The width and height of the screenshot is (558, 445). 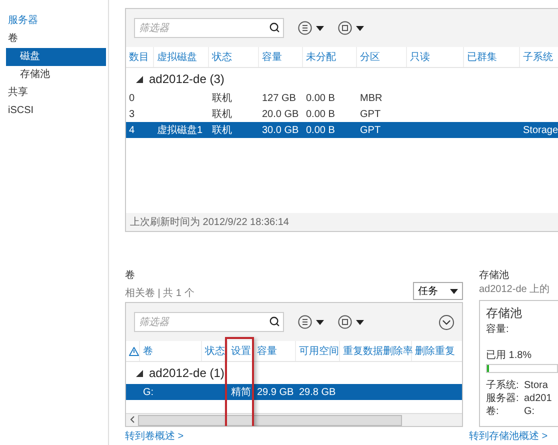 I want to click on detail-value: G:, so click(x=530, y=411).